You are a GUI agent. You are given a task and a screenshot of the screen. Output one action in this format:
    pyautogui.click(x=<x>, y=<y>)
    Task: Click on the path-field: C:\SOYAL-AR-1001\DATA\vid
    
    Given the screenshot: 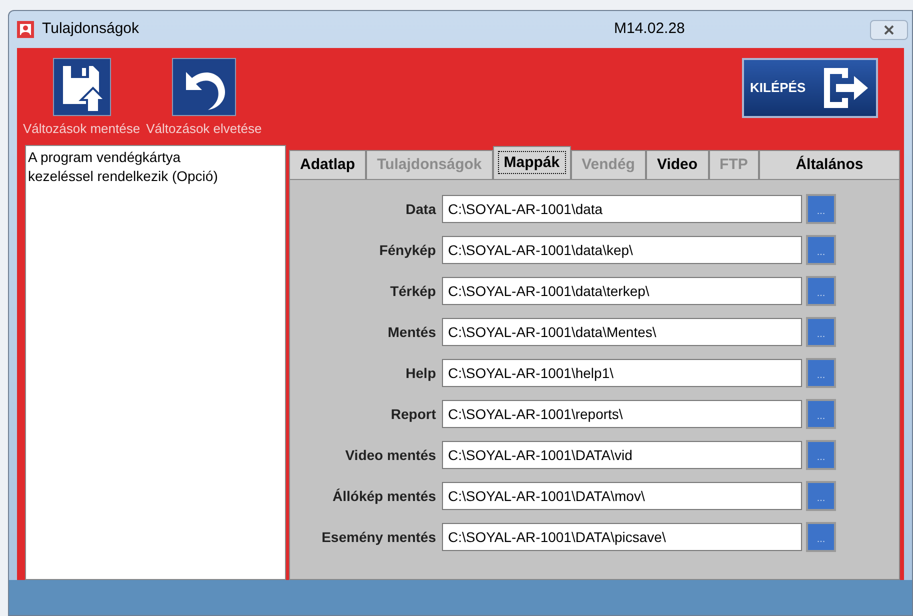 What is the action you would take?
    pyautogui.click(x=622, y=455)
    